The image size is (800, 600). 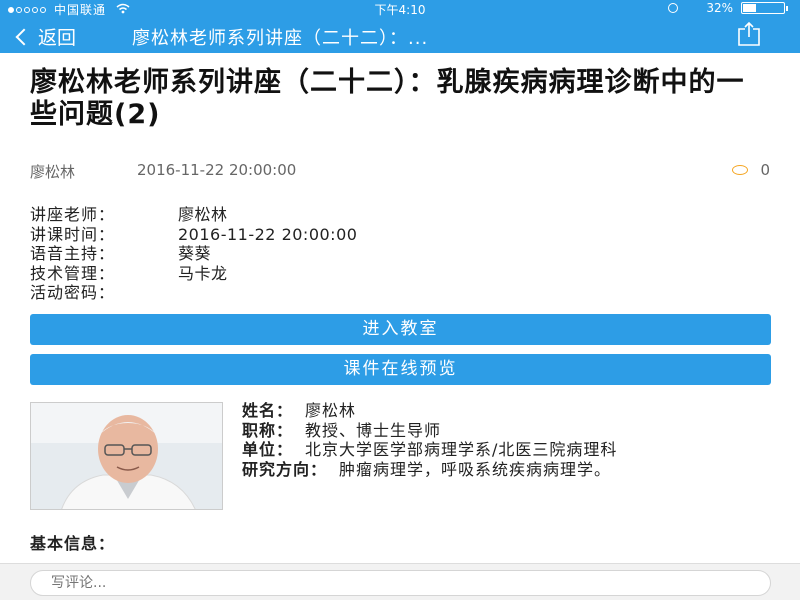 What do you see at coordinates (268, 234) in the screenshot?
I see `info-value: 2016-11-22 20:00:00` at bounding box center [268, 234].